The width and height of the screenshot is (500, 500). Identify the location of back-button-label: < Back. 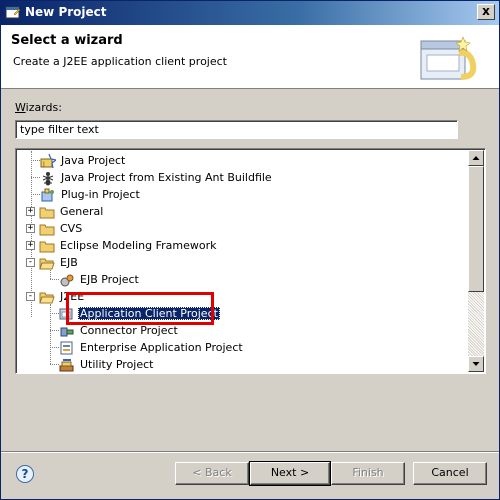
(212, 472).